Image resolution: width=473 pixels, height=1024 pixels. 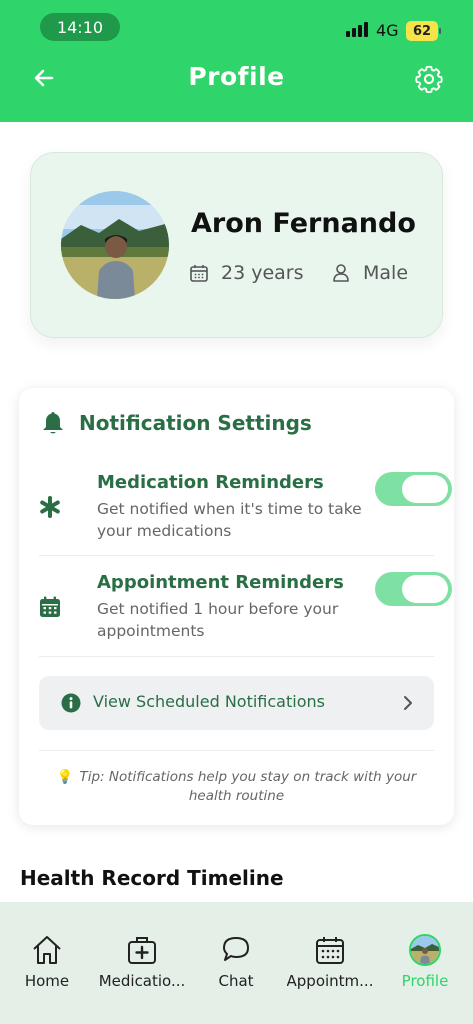 I want to click on medication-reminders-title: Medication Reminders, so click(x=210, y=482).